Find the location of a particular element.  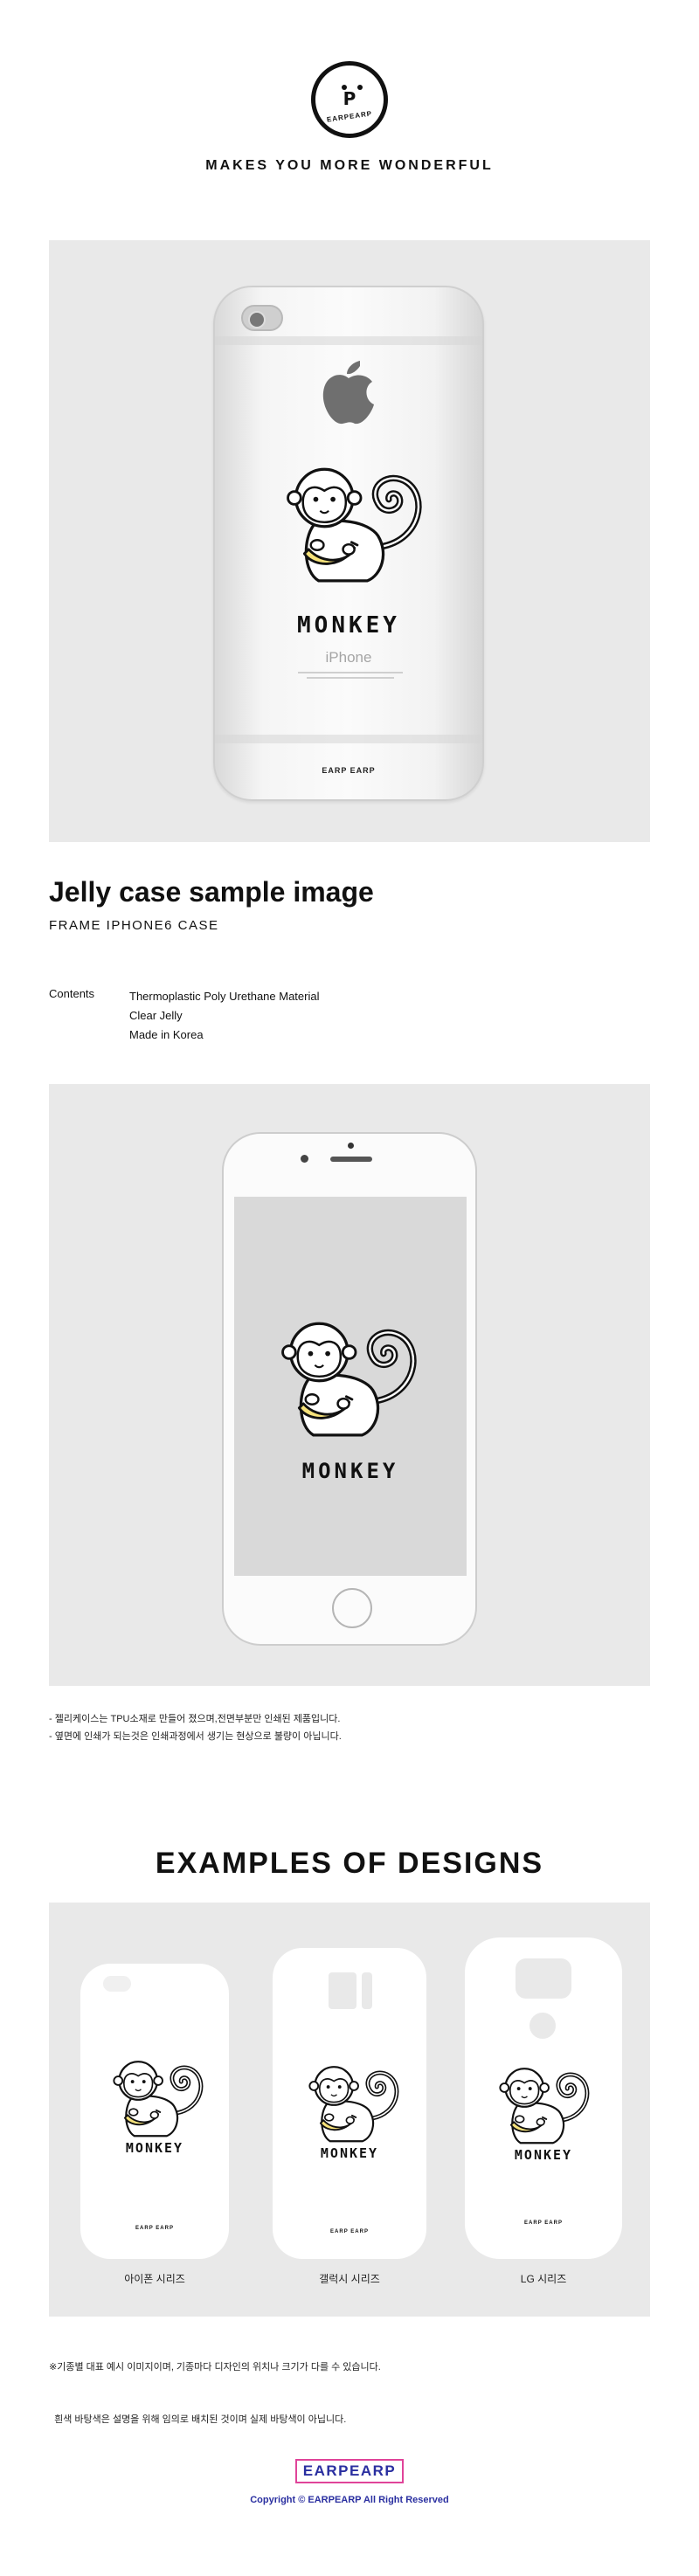

example-case-galaxy: MONKEY EARP EARP is located at coordinates (350, 2103).